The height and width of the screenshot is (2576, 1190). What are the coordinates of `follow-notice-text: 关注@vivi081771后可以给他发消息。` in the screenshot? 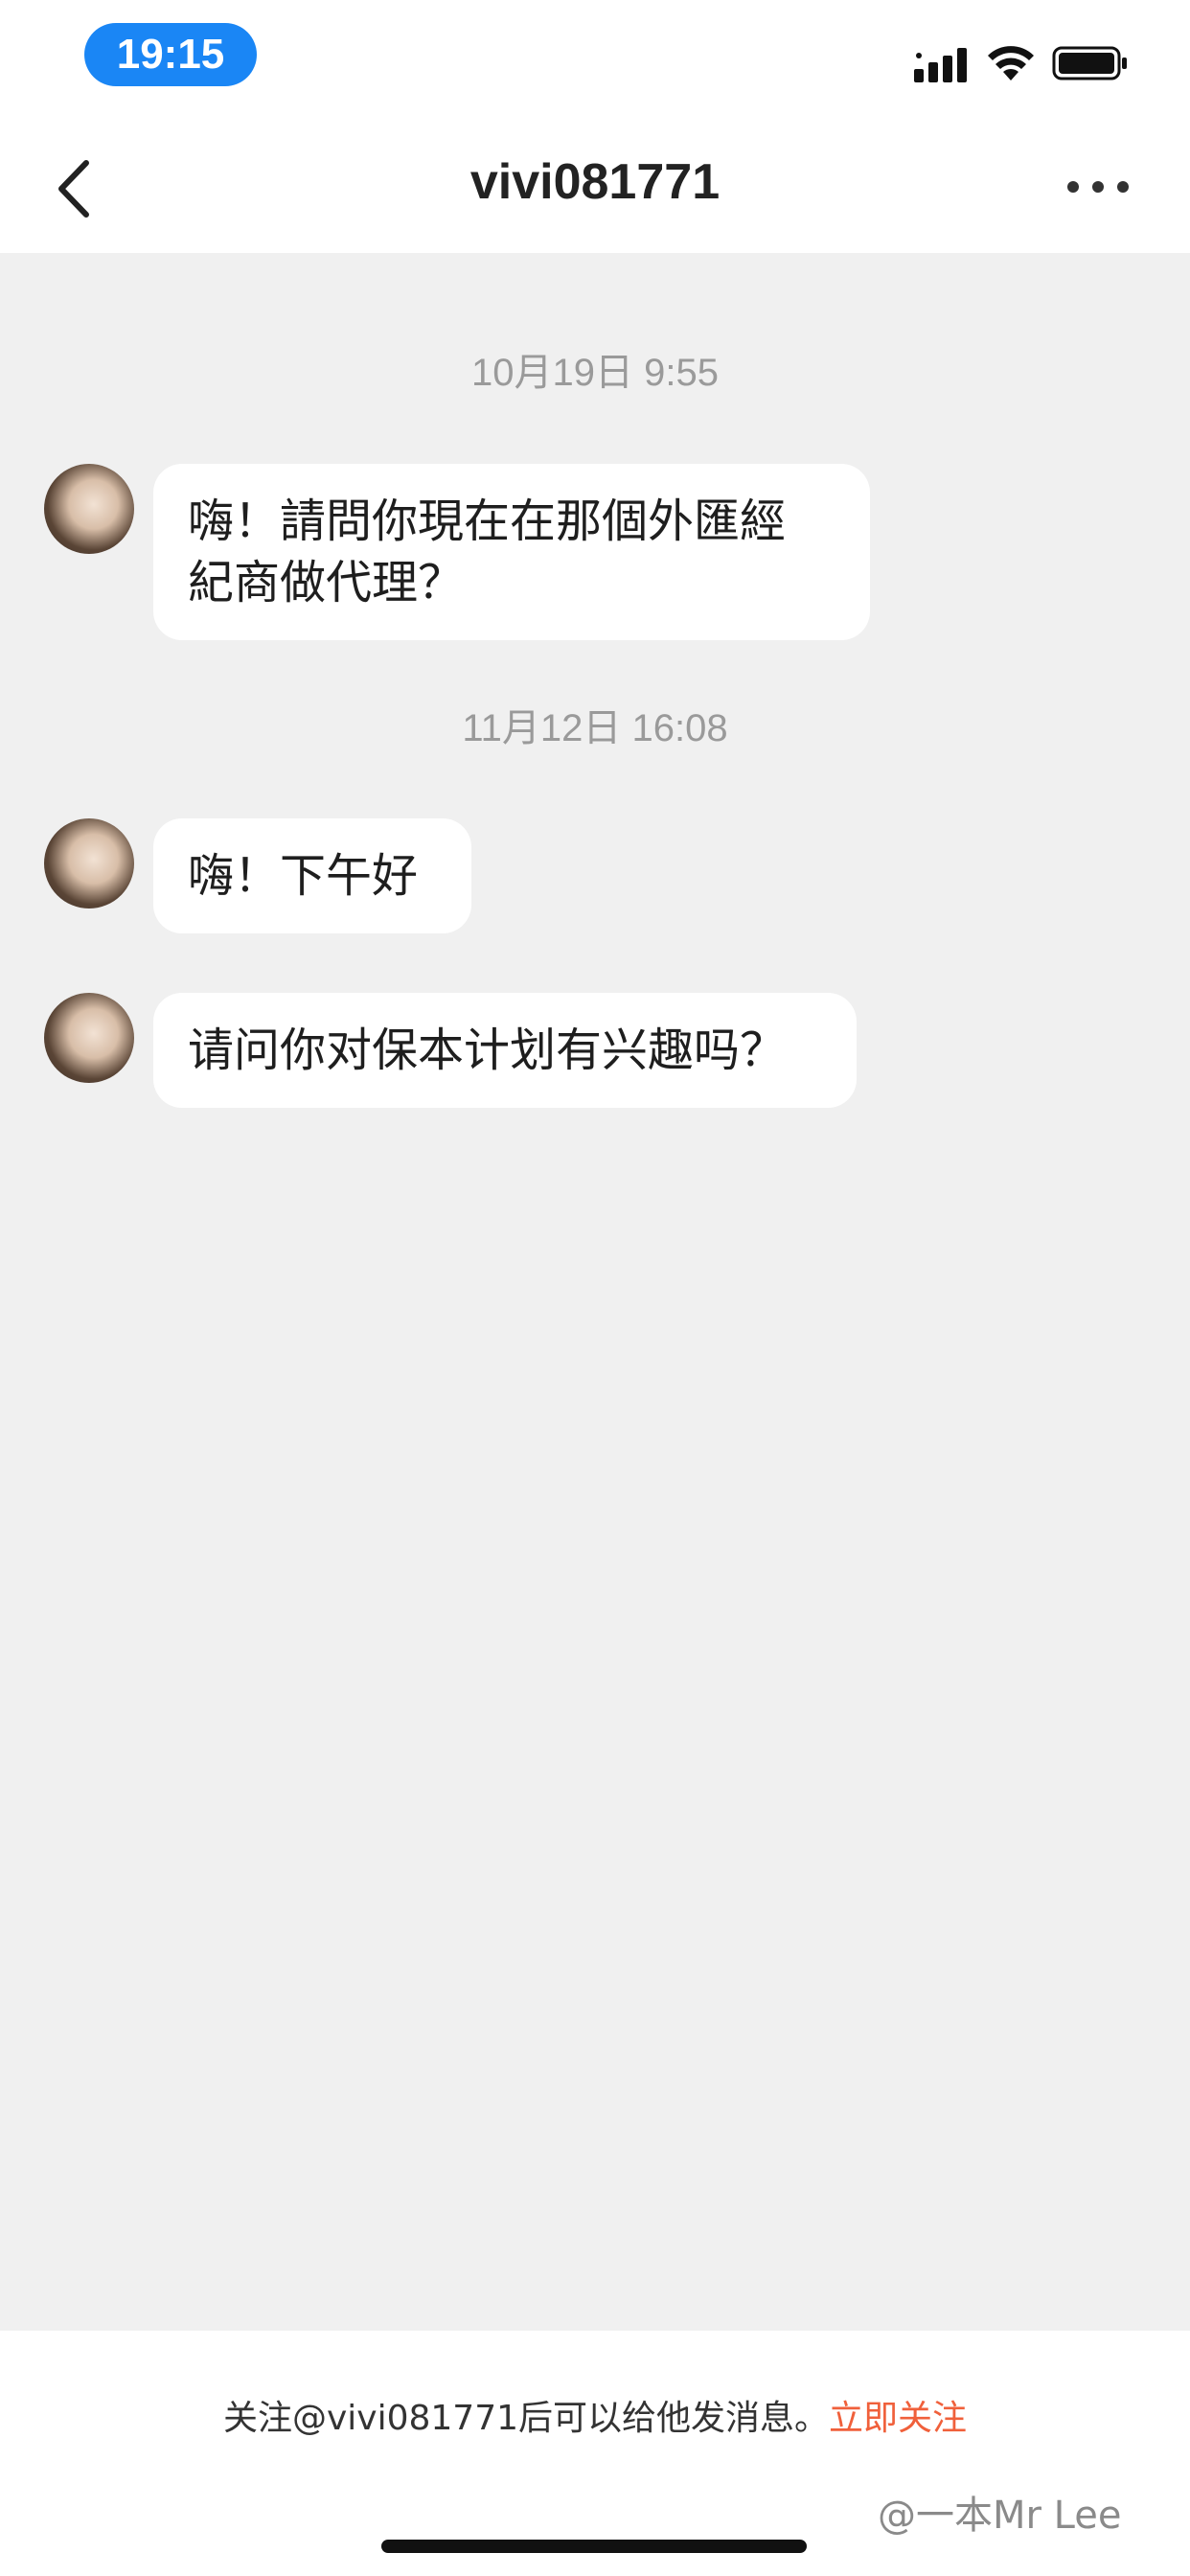 It's located at (526, 2418).